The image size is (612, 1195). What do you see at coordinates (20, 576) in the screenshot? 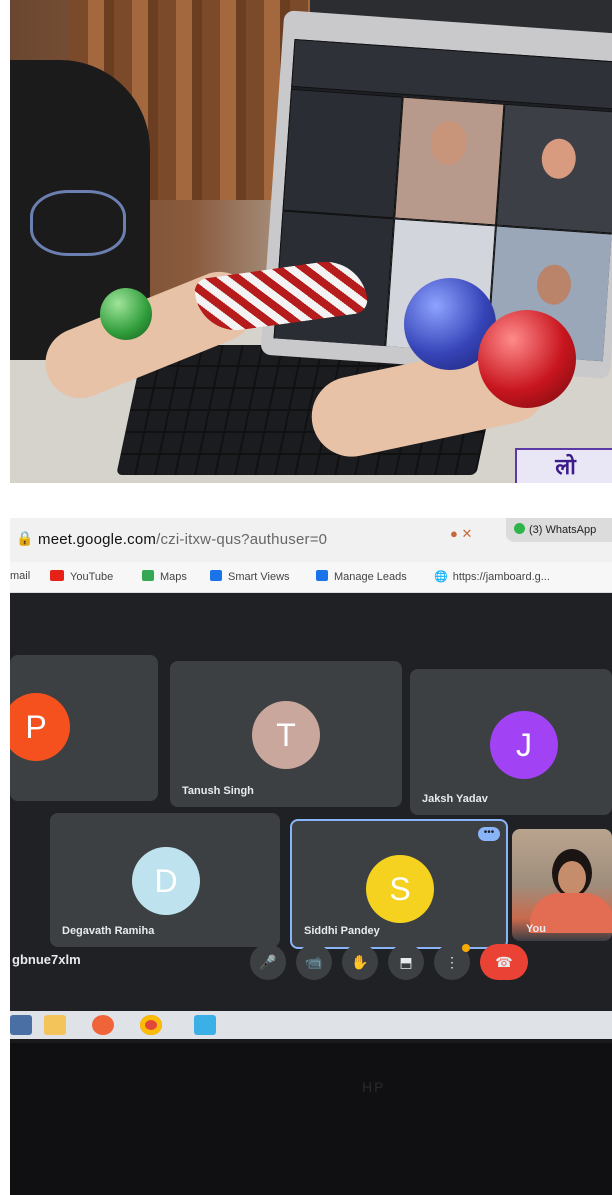
I see `bookmark-gmail: mail` at bounding box center [20, 576].